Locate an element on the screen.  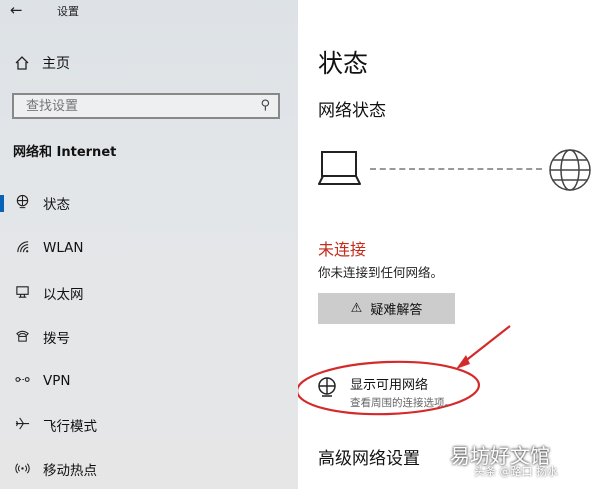
arrow-left-icon: ← is located at coordinates (16, 10).